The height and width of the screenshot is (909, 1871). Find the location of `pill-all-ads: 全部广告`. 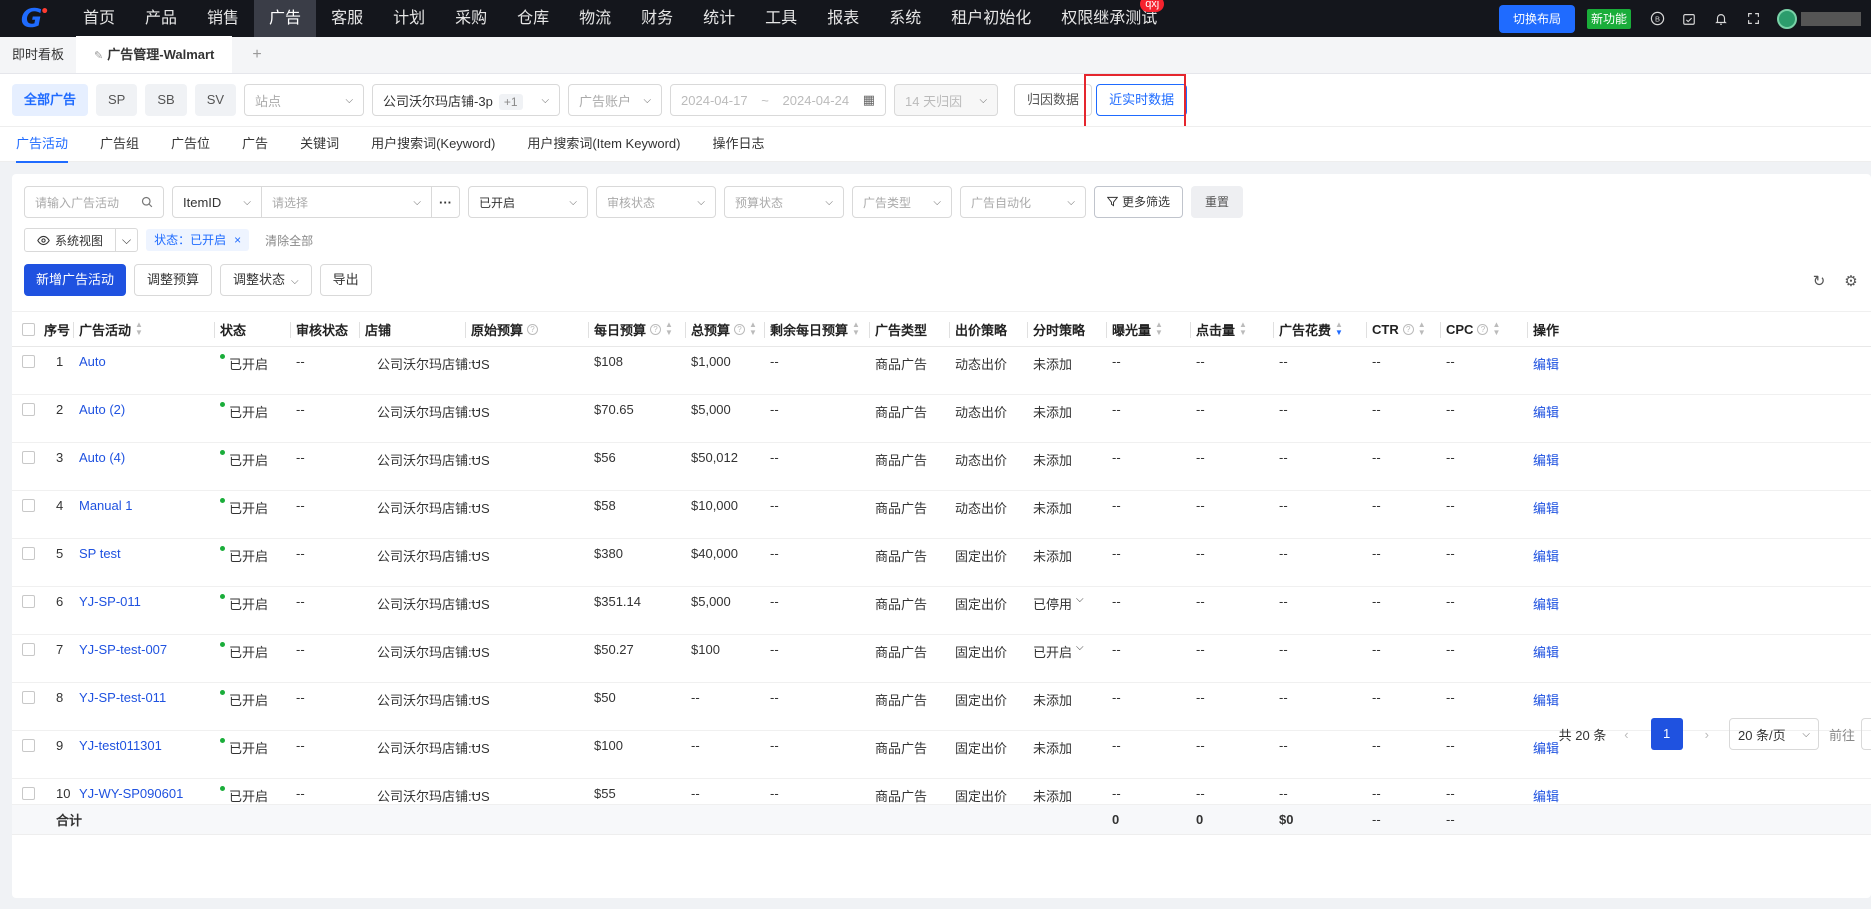

pill-all-ads: 全部广告 is located at coordinates (50, 100).